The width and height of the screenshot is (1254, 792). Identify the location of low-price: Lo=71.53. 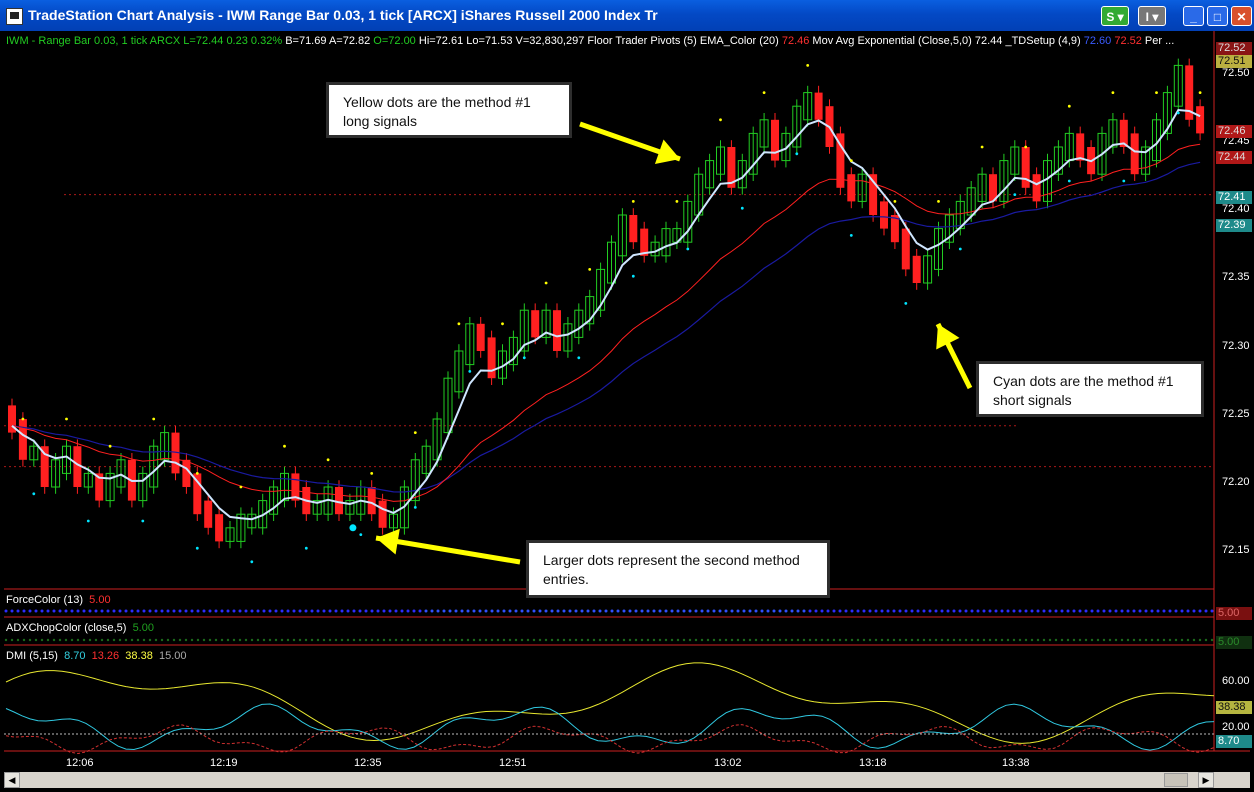
(489, 41).